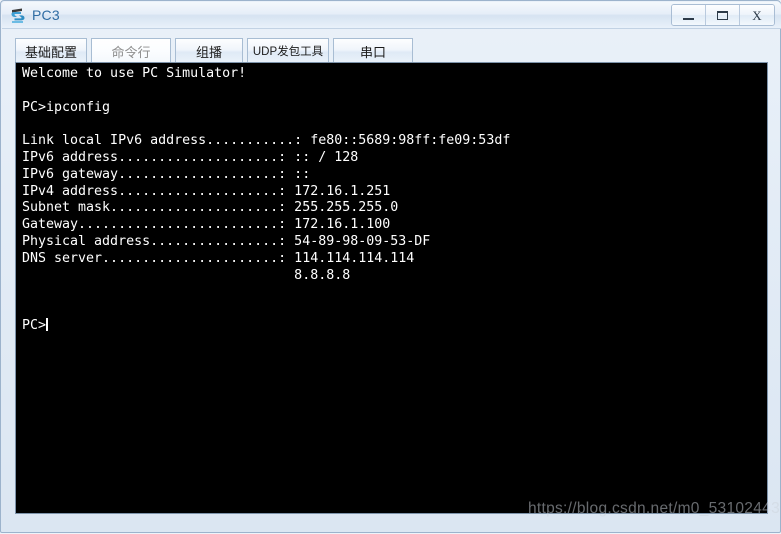 The height and width of the screenshot is (534, 781). I want to click on tab-label: 串口, so click(372, 52).